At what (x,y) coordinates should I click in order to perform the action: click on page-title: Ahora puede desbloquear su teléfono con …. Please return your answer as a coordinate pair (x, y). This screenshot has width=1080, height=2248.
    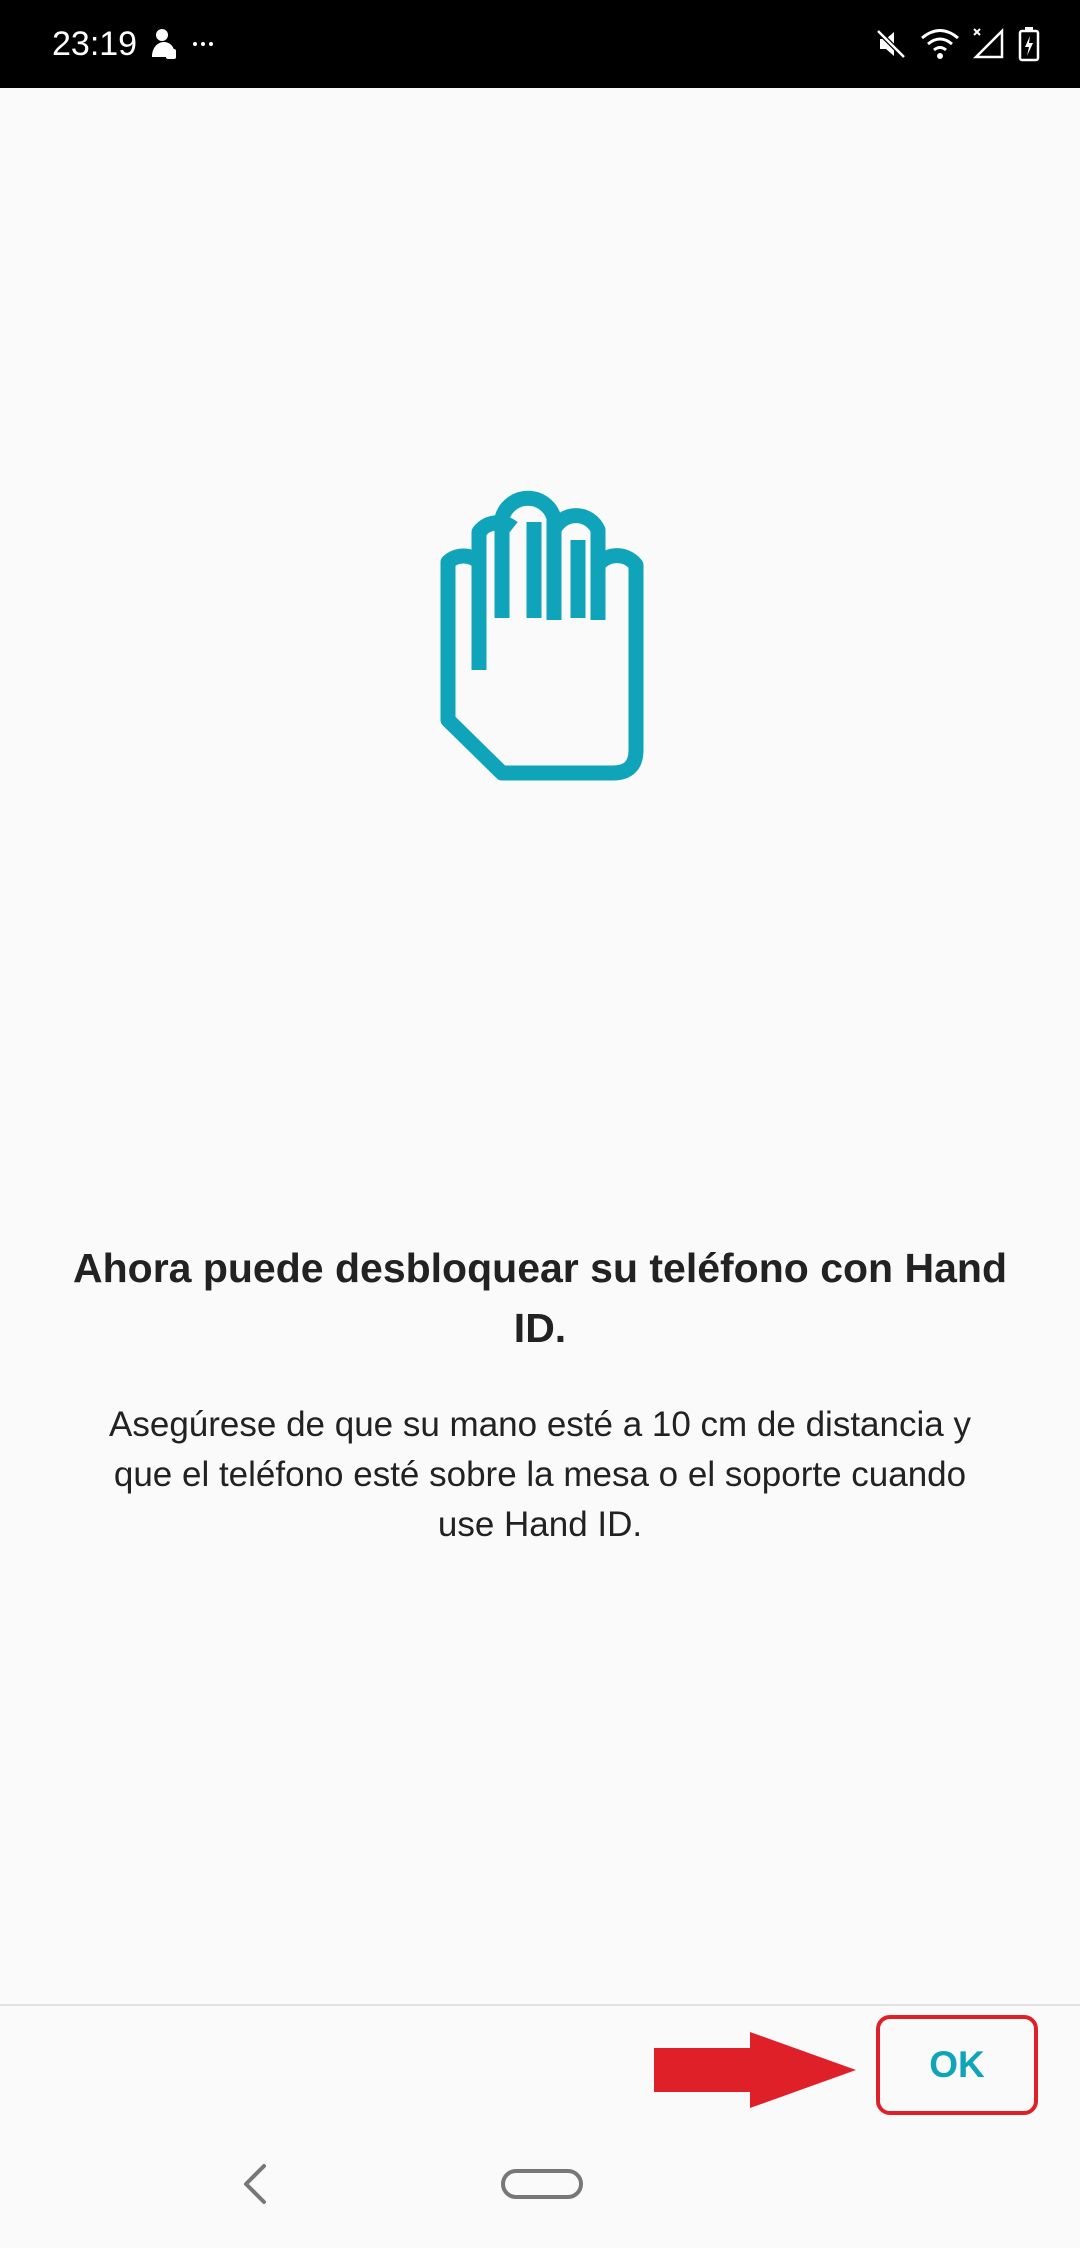
    Looking at the image, I should click on (540, 1298).